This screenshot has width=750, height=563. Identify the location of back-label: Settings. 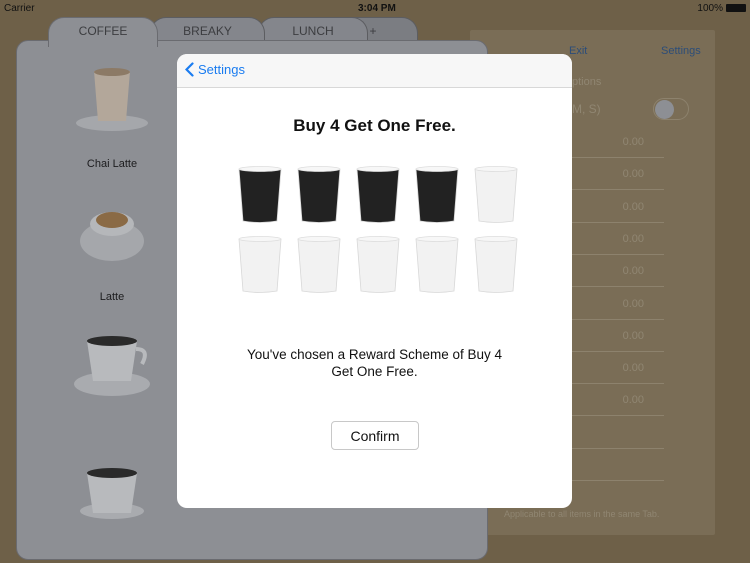
(221, 69).